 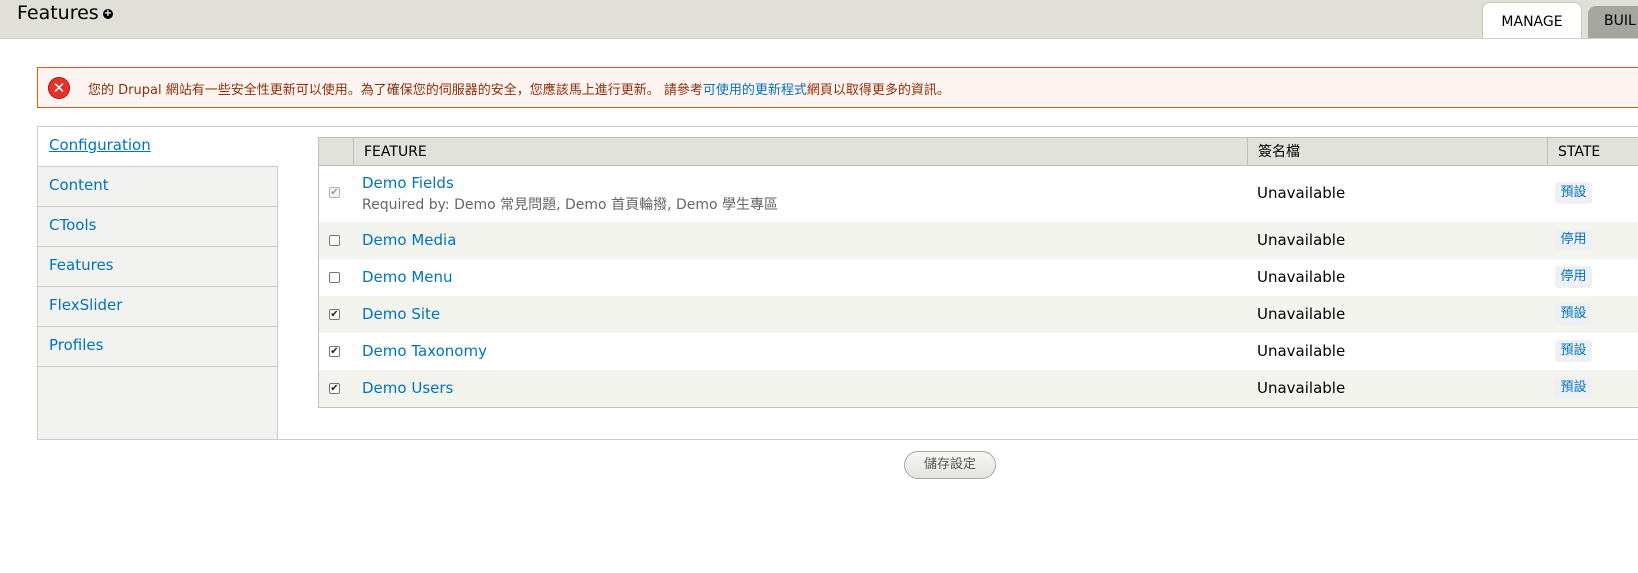 What do you see at coordinates (407, 277) in the screenshot?
I see `feature-link: Demo Menu` at bounding box center [407, 277].